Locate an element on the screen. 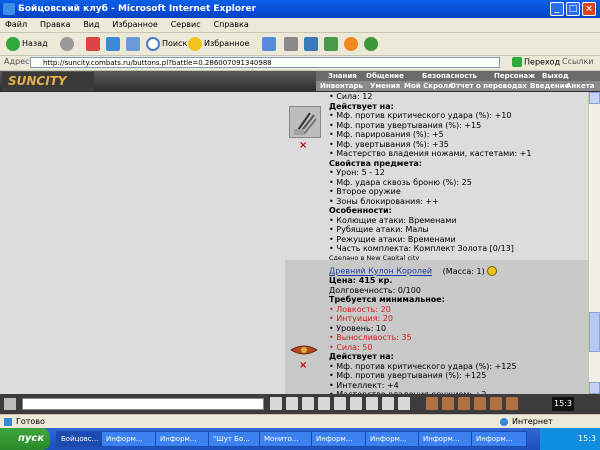 This screenshot has width=600, height=450. stat-line: Цена: 415 кр. is located at coordinates (361, 280).